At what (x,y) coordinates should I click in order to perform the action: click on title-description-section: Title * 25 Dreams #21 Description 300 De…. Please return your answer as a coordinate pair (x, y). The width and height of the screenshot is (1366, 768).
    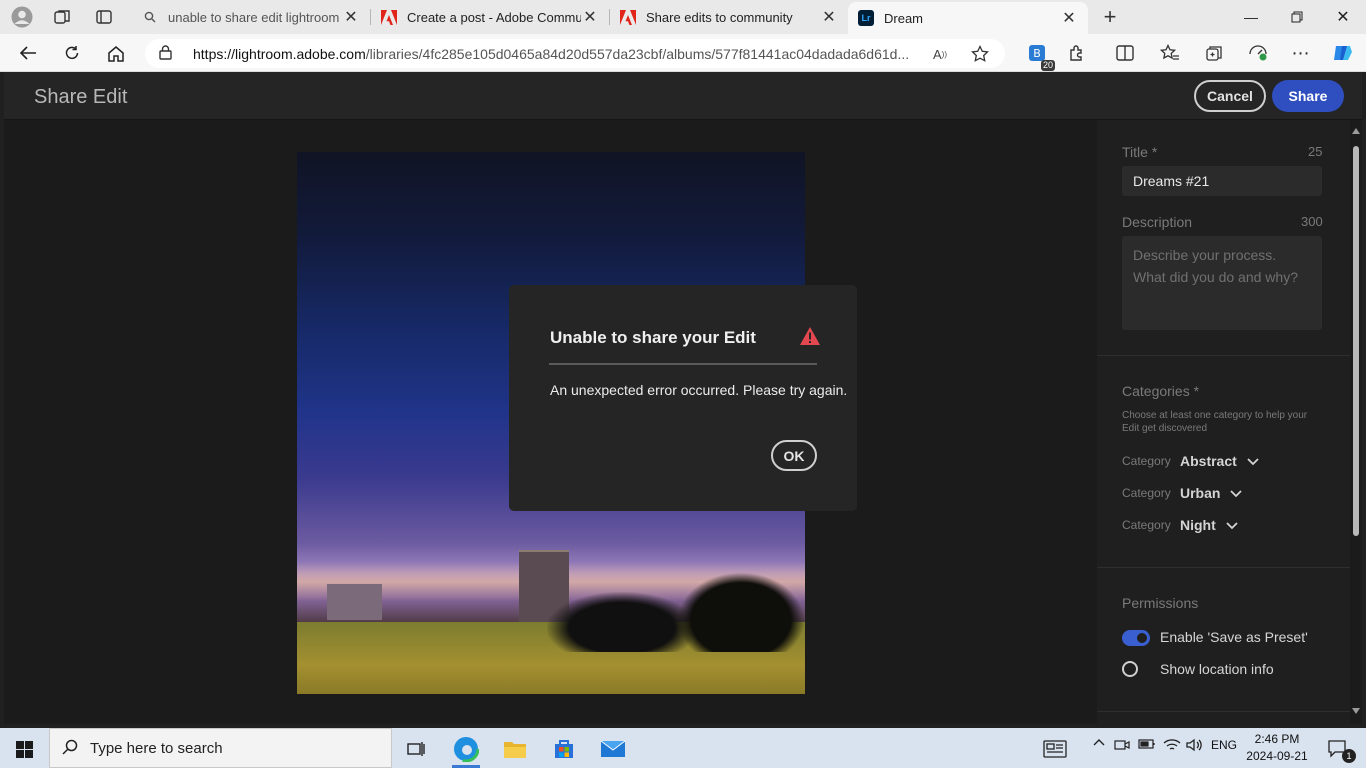
    Looking at the image, I should click on (1223, 238).